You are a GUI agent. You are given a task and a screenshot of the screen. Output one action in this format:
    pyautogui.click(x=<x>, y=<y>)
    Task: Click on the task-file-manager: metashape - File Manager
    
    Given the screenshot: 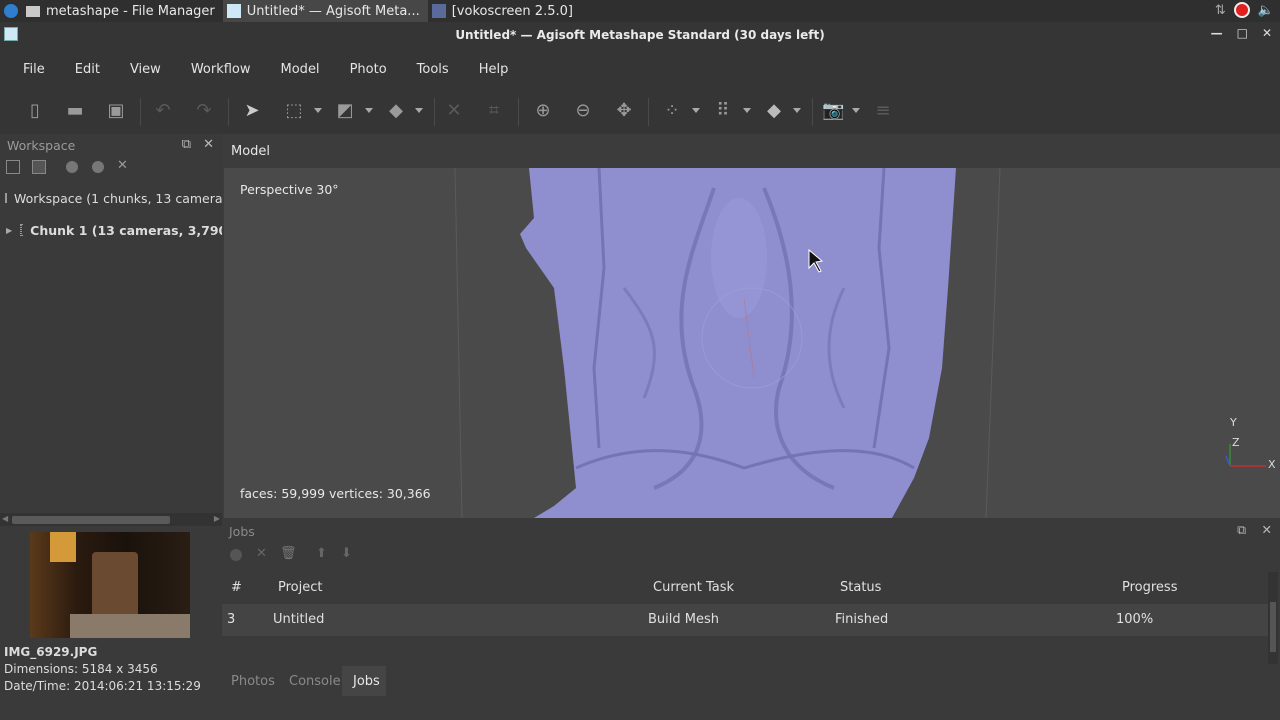 What is the action you would take?
    pyautogui.click(x=122, y=11)
    